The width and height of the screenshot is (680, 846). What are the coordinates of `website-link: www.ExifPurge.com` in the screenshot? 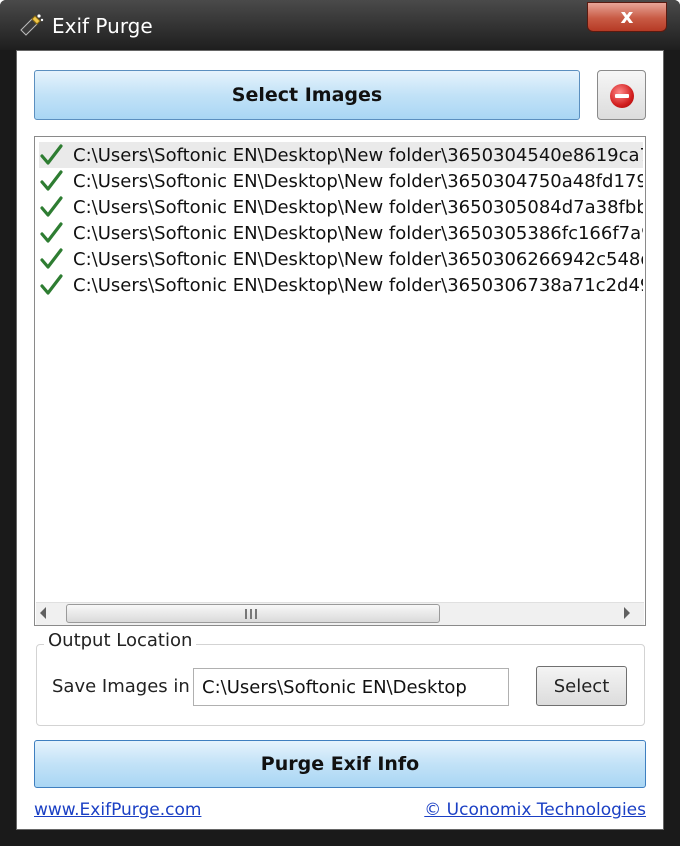 It's located at (117, 810).